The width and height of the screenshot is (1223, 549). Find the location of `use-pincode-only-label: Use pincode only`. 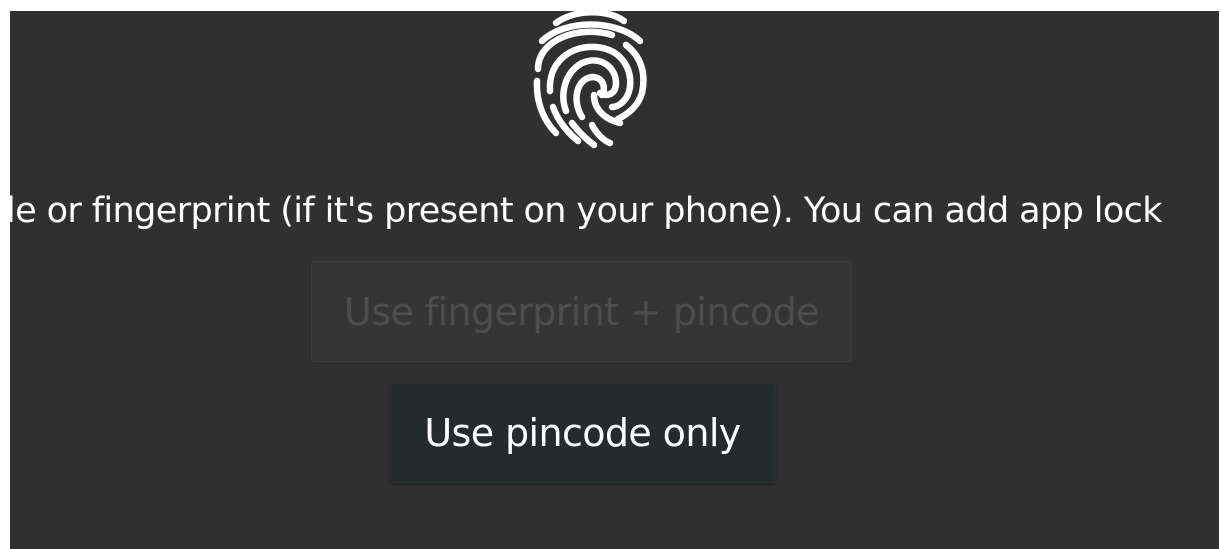

use-pincode-only-label: Use pincode only is located at coordinates (582, 433).